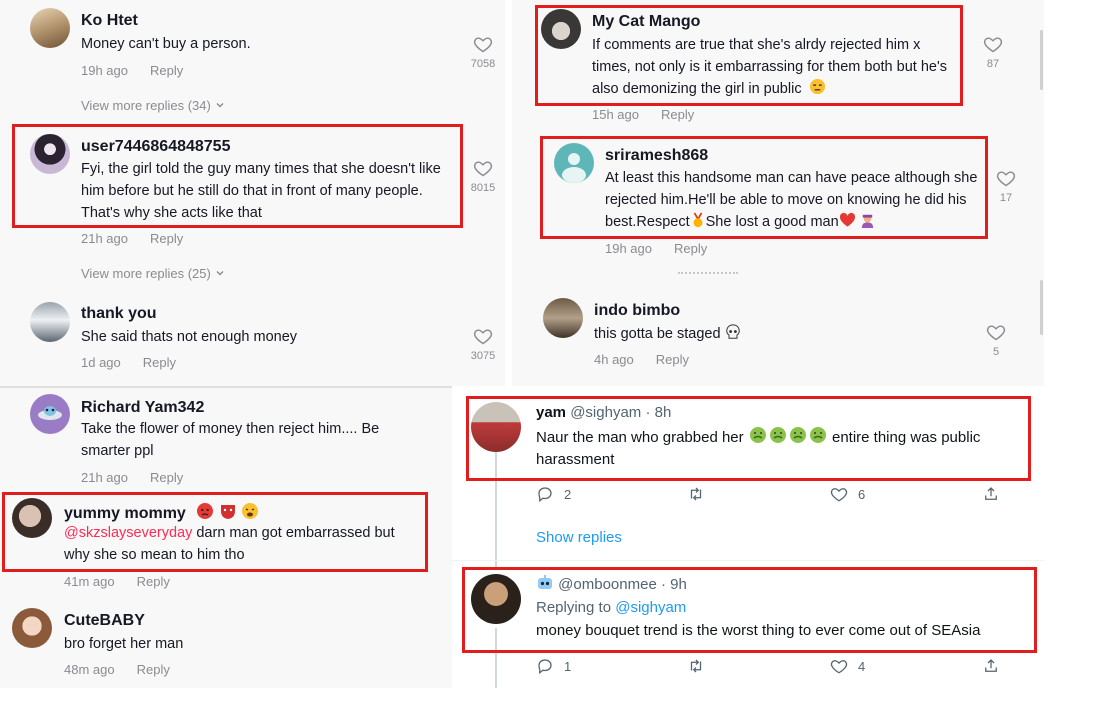  Describe the element at coordinates (641, 359) in the screenshot. I see `comment-meta: 4h ago Reply` at that location.